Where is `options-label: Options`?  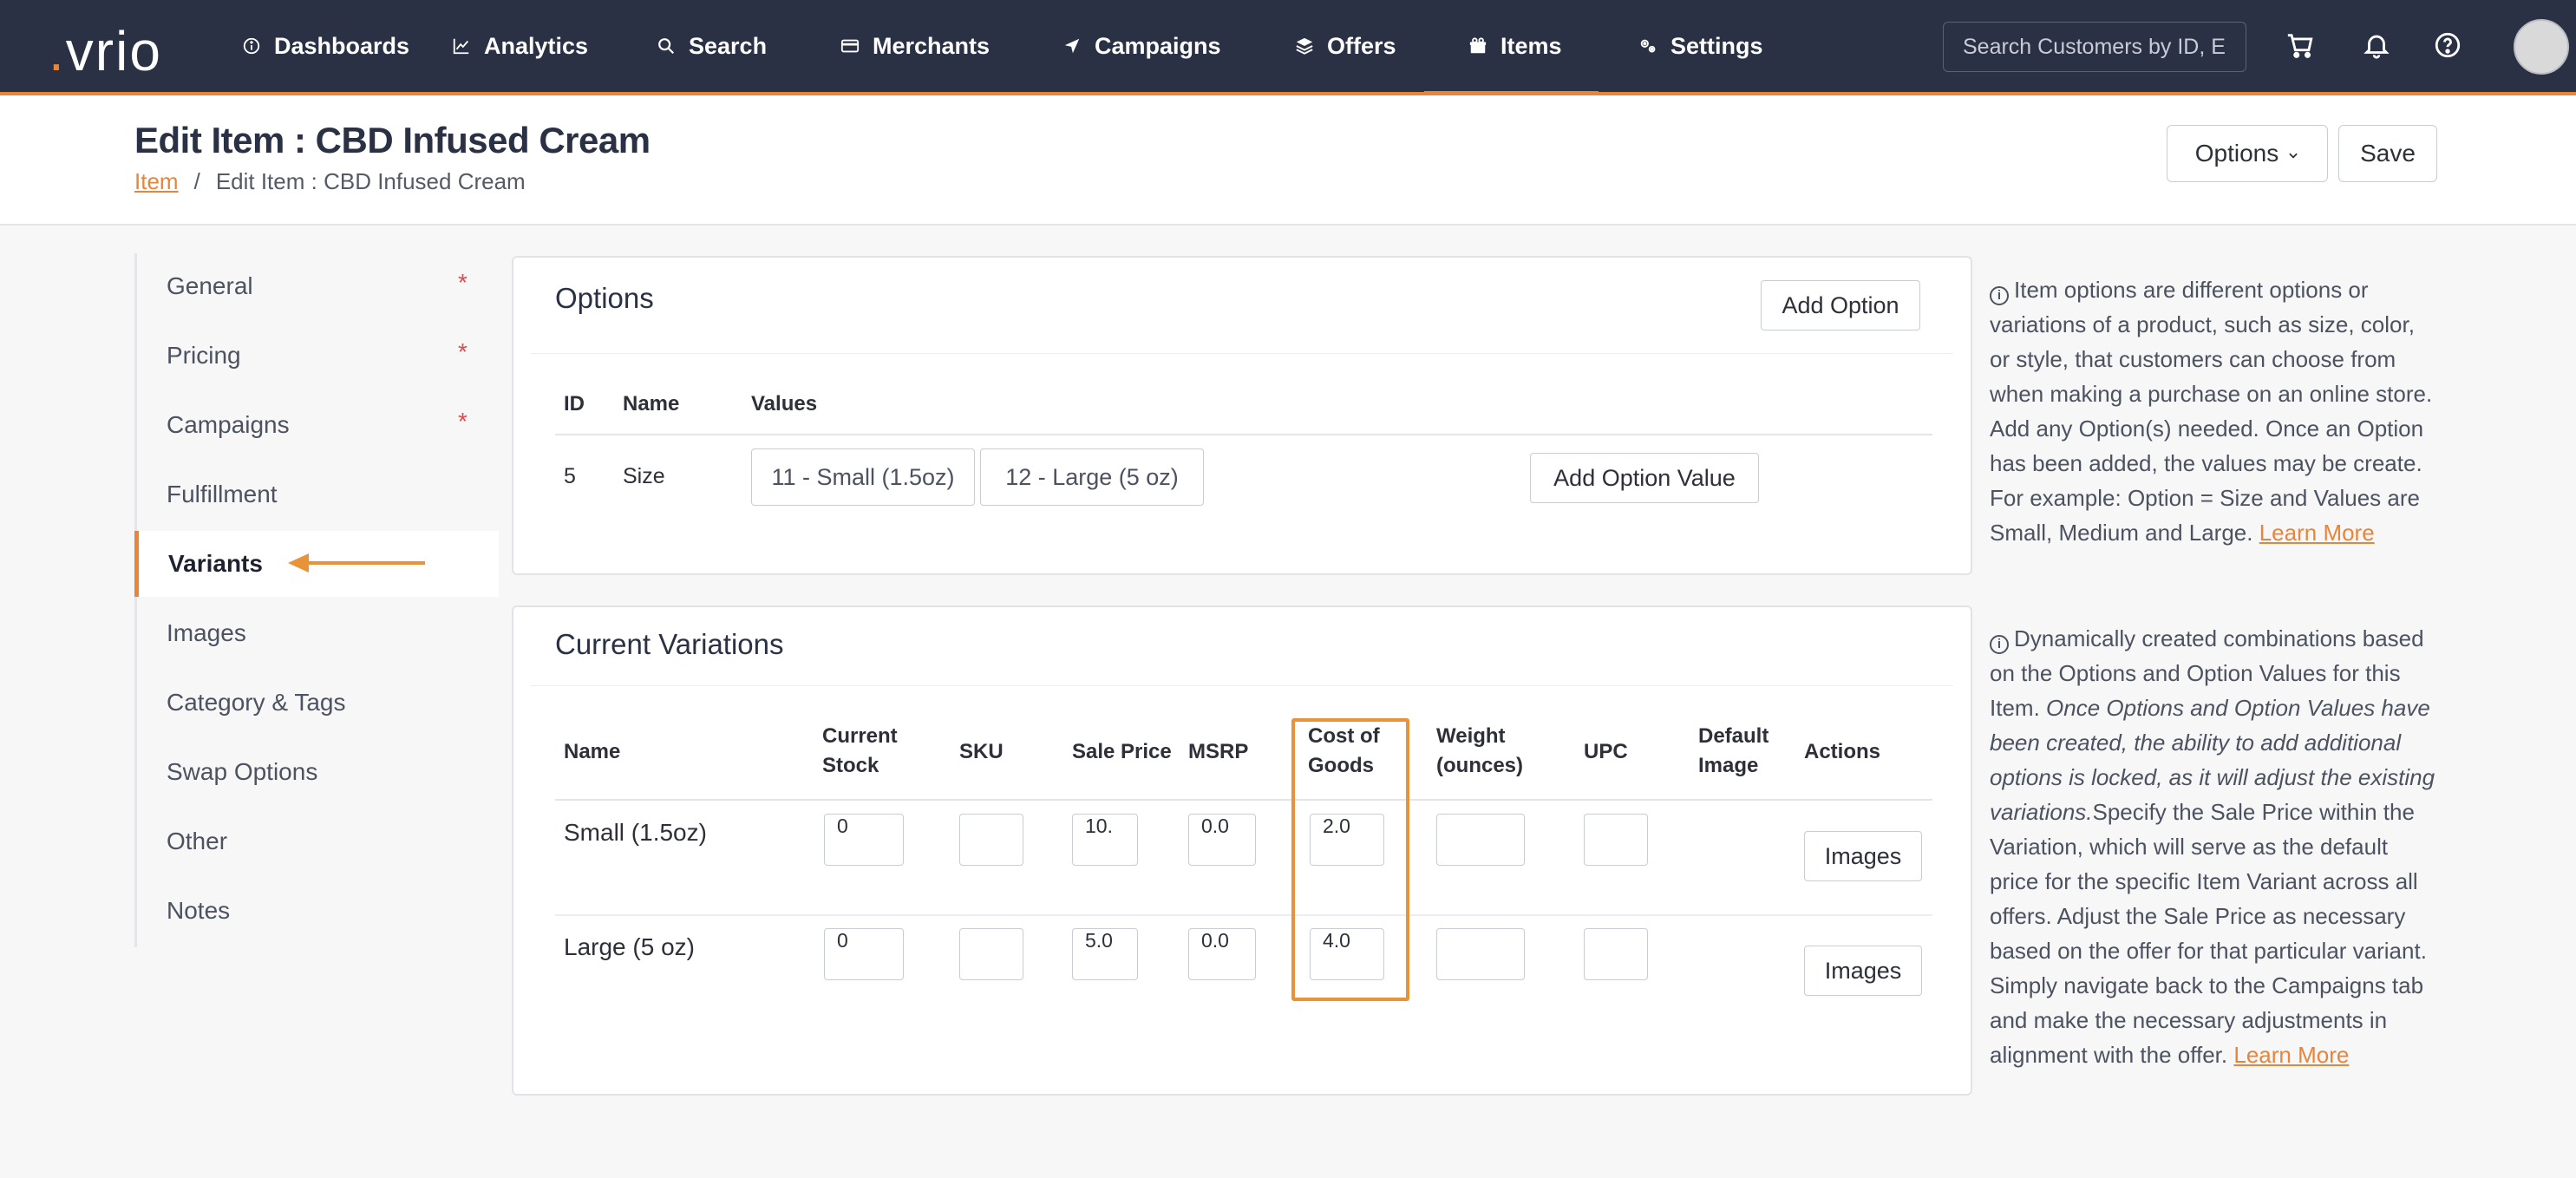 options-label: Options is located at coordinates (2236, 153).